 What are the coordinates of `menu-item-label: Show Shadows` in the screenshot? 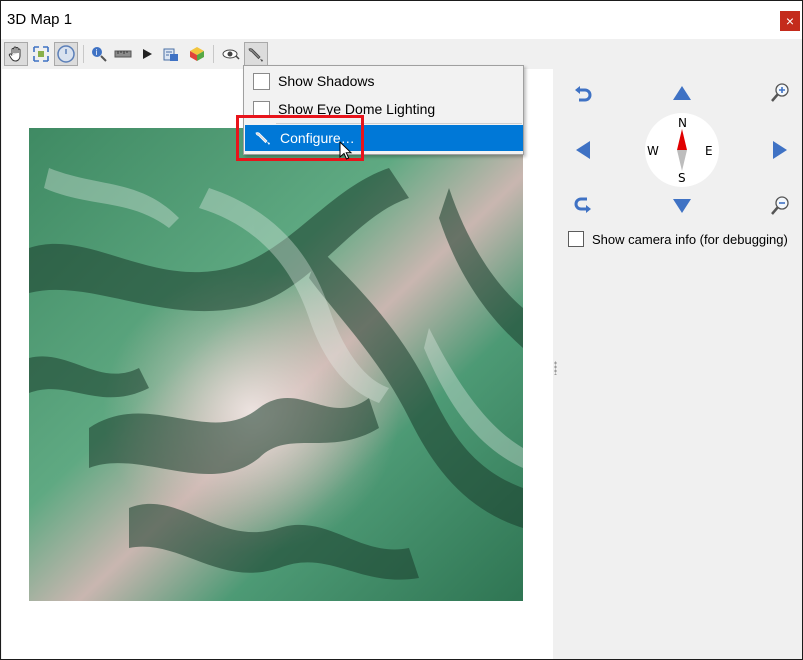 It's located at (326, 81).